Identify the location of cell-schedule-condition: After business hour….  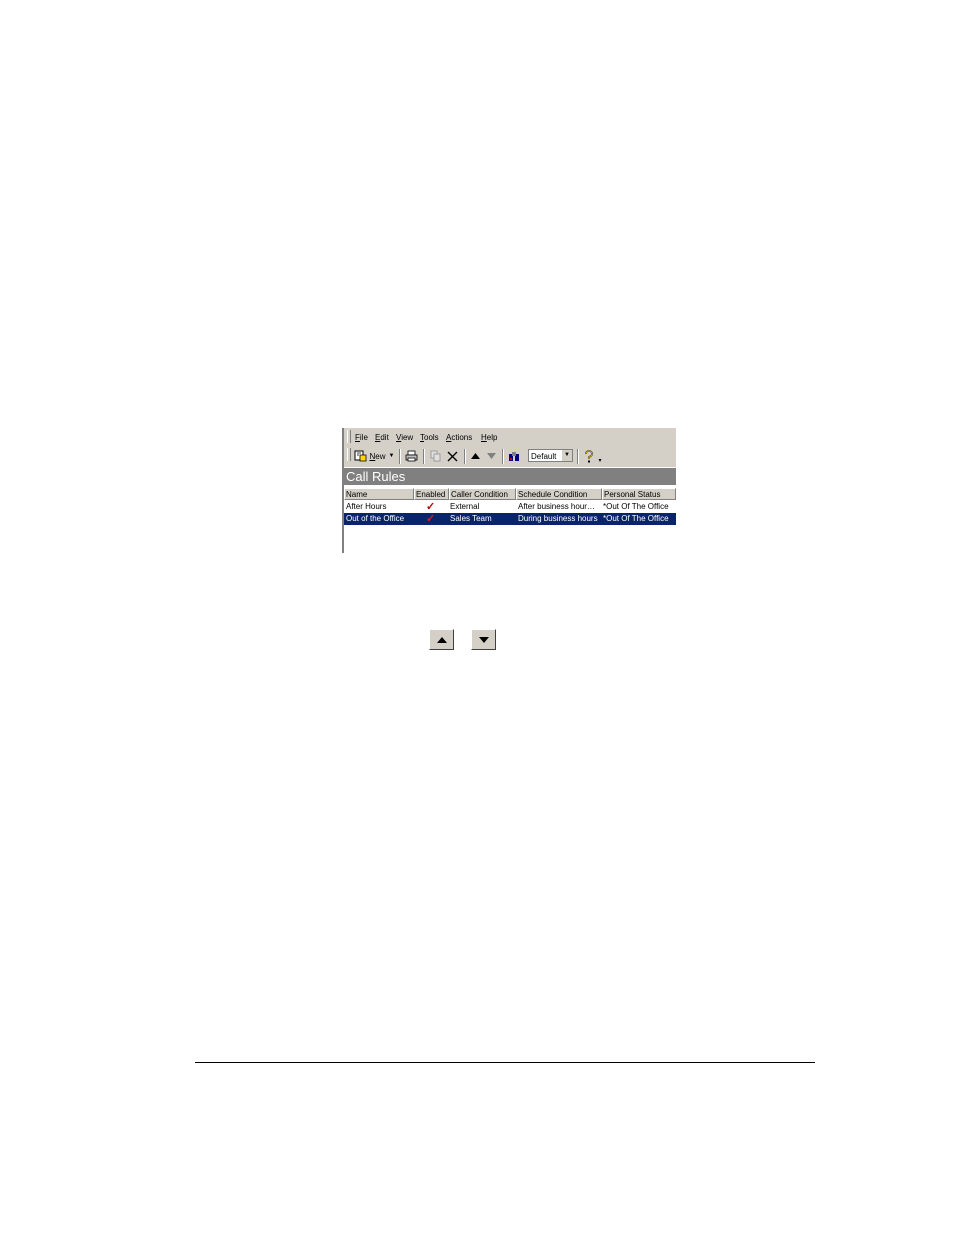
(556, 506).